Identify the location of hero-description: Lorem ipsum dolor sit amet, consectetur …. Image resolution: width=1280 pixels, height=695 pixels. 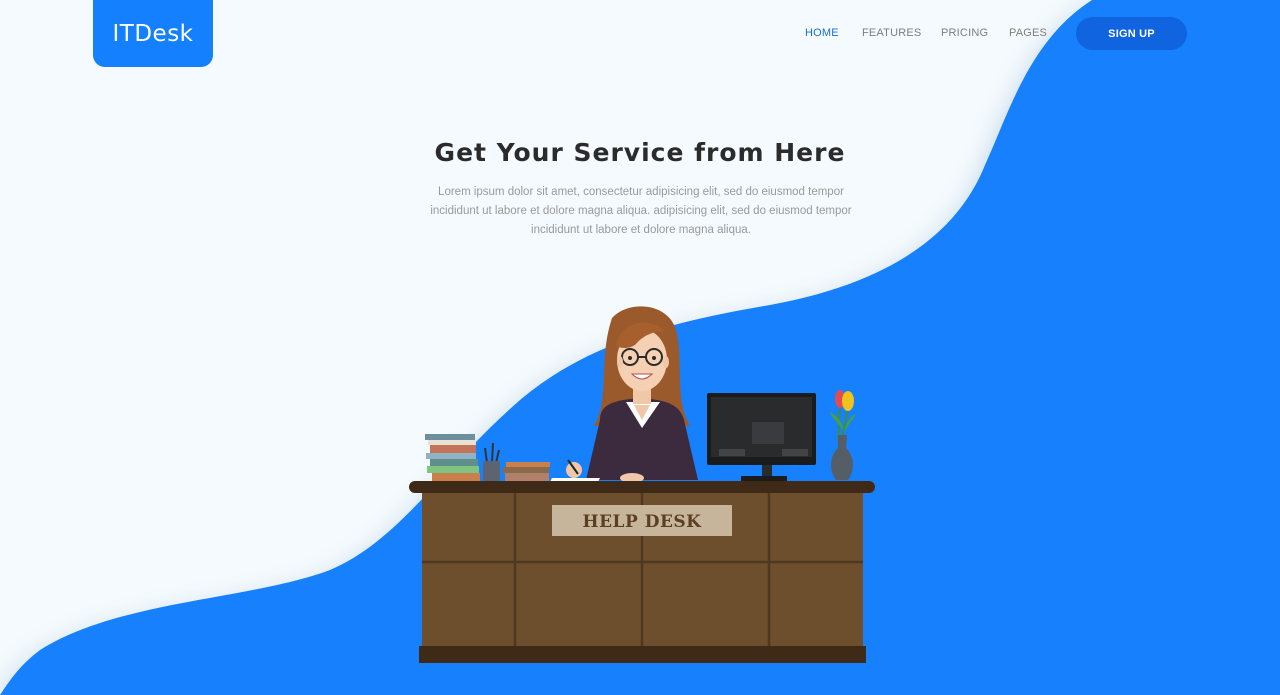
(641, 211).